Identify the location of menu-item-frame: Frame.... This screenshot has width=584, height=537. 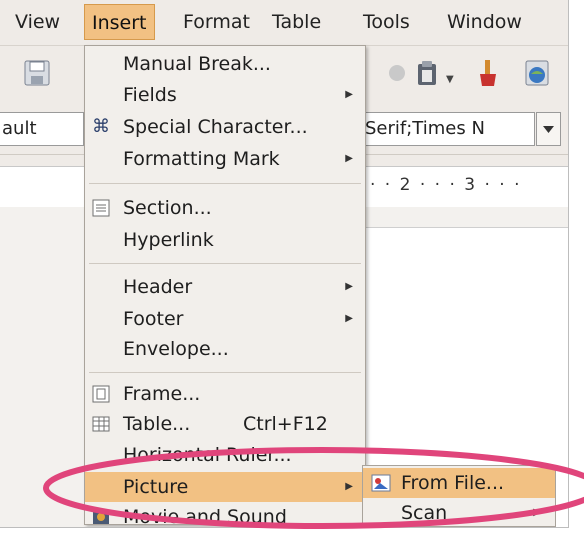
(225, 394).